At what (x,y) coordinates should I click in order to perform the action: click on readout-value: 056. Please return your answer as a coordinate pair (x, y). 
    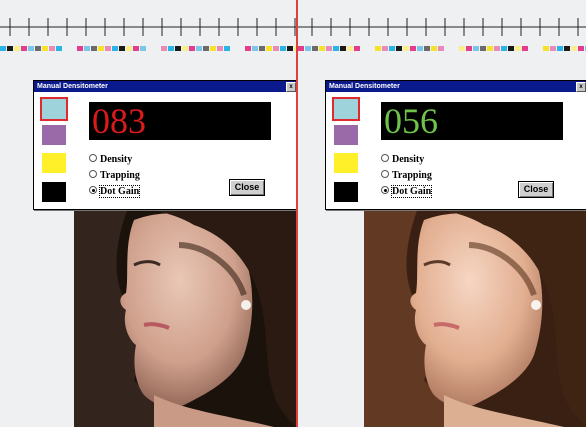
    Looking at the image, I should click on (411, 121).